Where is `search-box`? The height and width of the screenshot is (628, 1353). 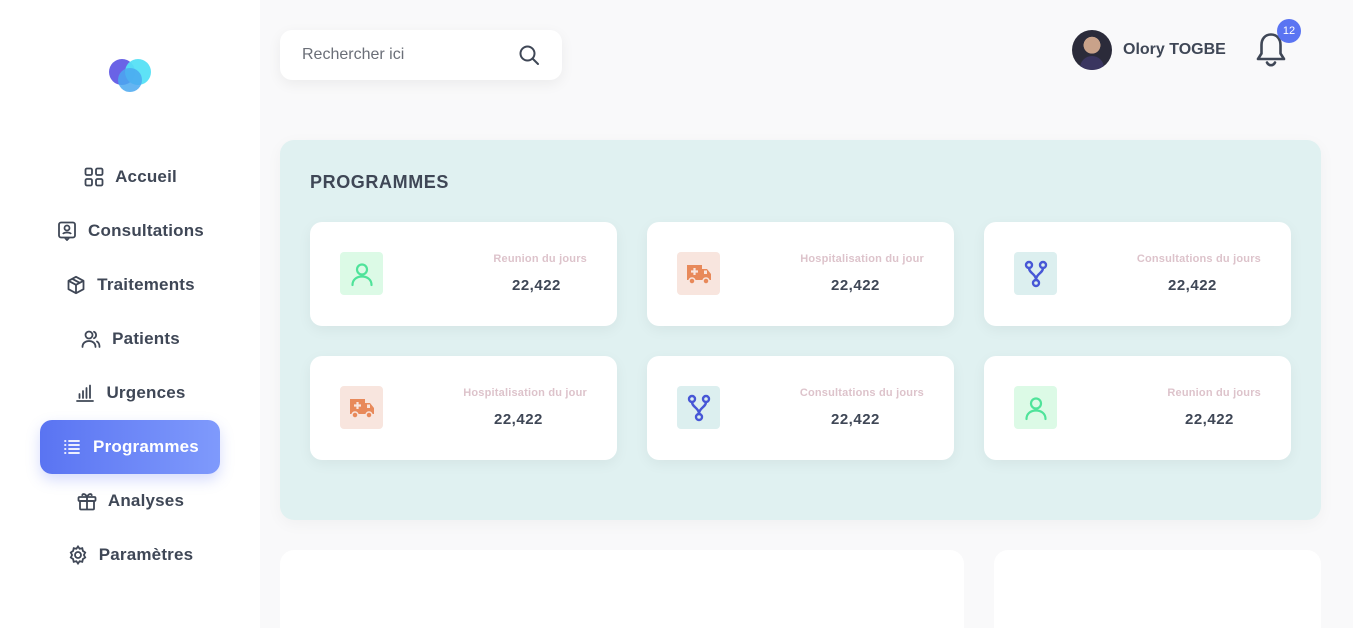
search-box is located at coordinates (421, 55).